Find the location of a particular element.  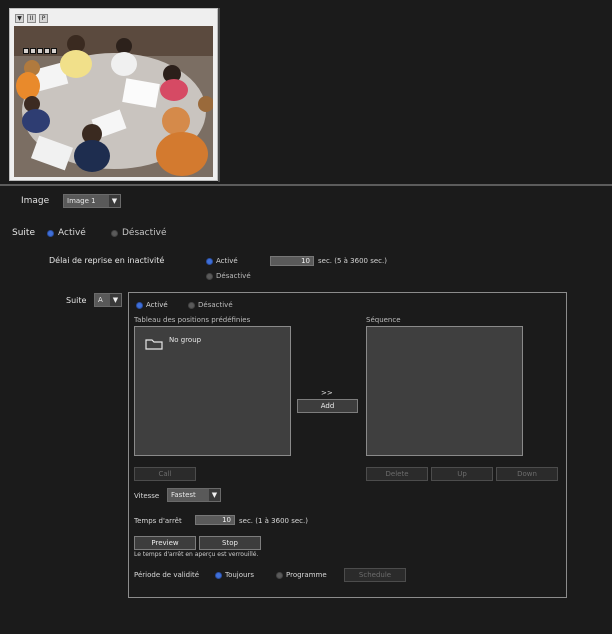

vertical-divider is located at coordinates (219, 95).